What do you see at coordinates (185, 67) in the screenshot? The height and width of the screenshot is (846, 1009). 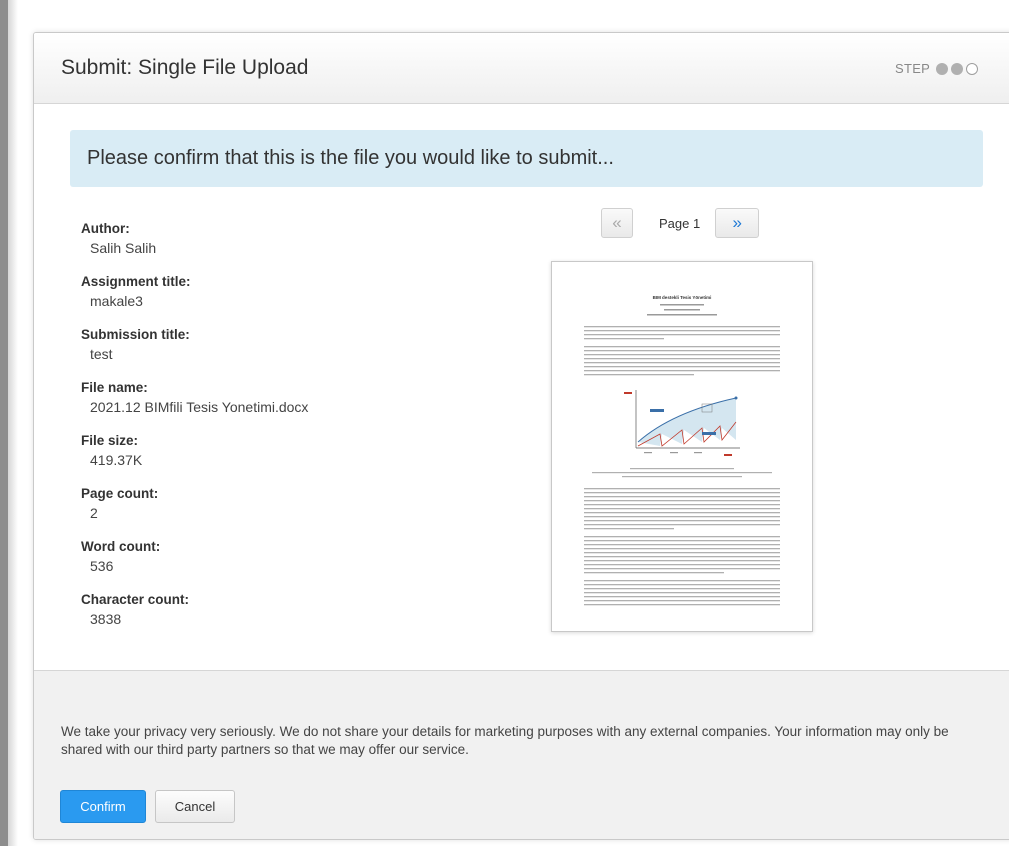 I see `dialog-title: Submit: Single File Upload` at bounding box center [185, 67].